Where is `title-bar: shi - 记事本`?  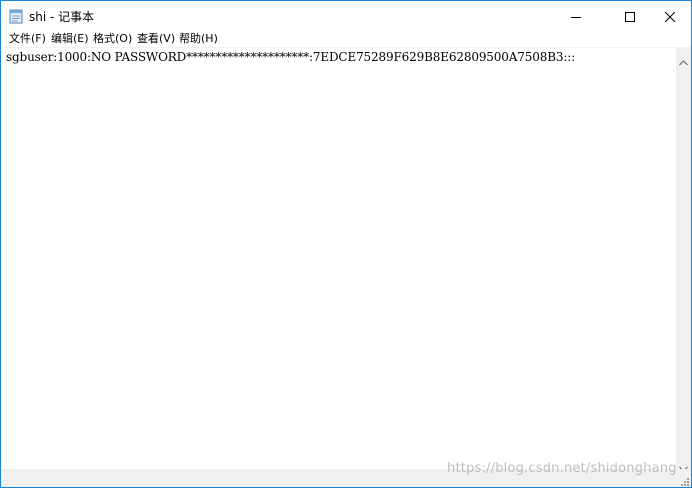
title-bar: shi - 记事本 is located at coordinates (346, 16).